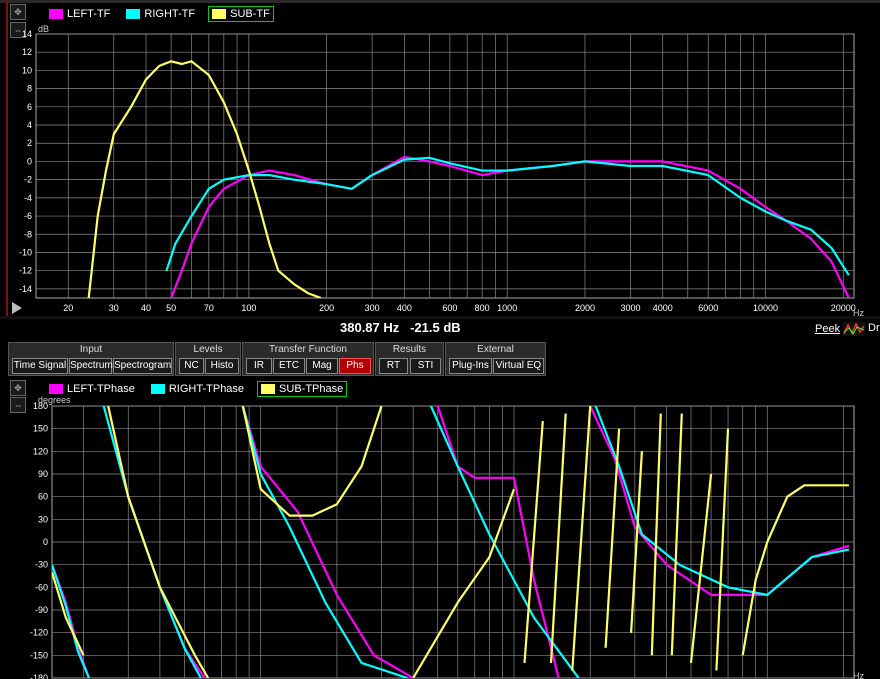  I want to click on y-tick-label: -150, so click(39, 655).